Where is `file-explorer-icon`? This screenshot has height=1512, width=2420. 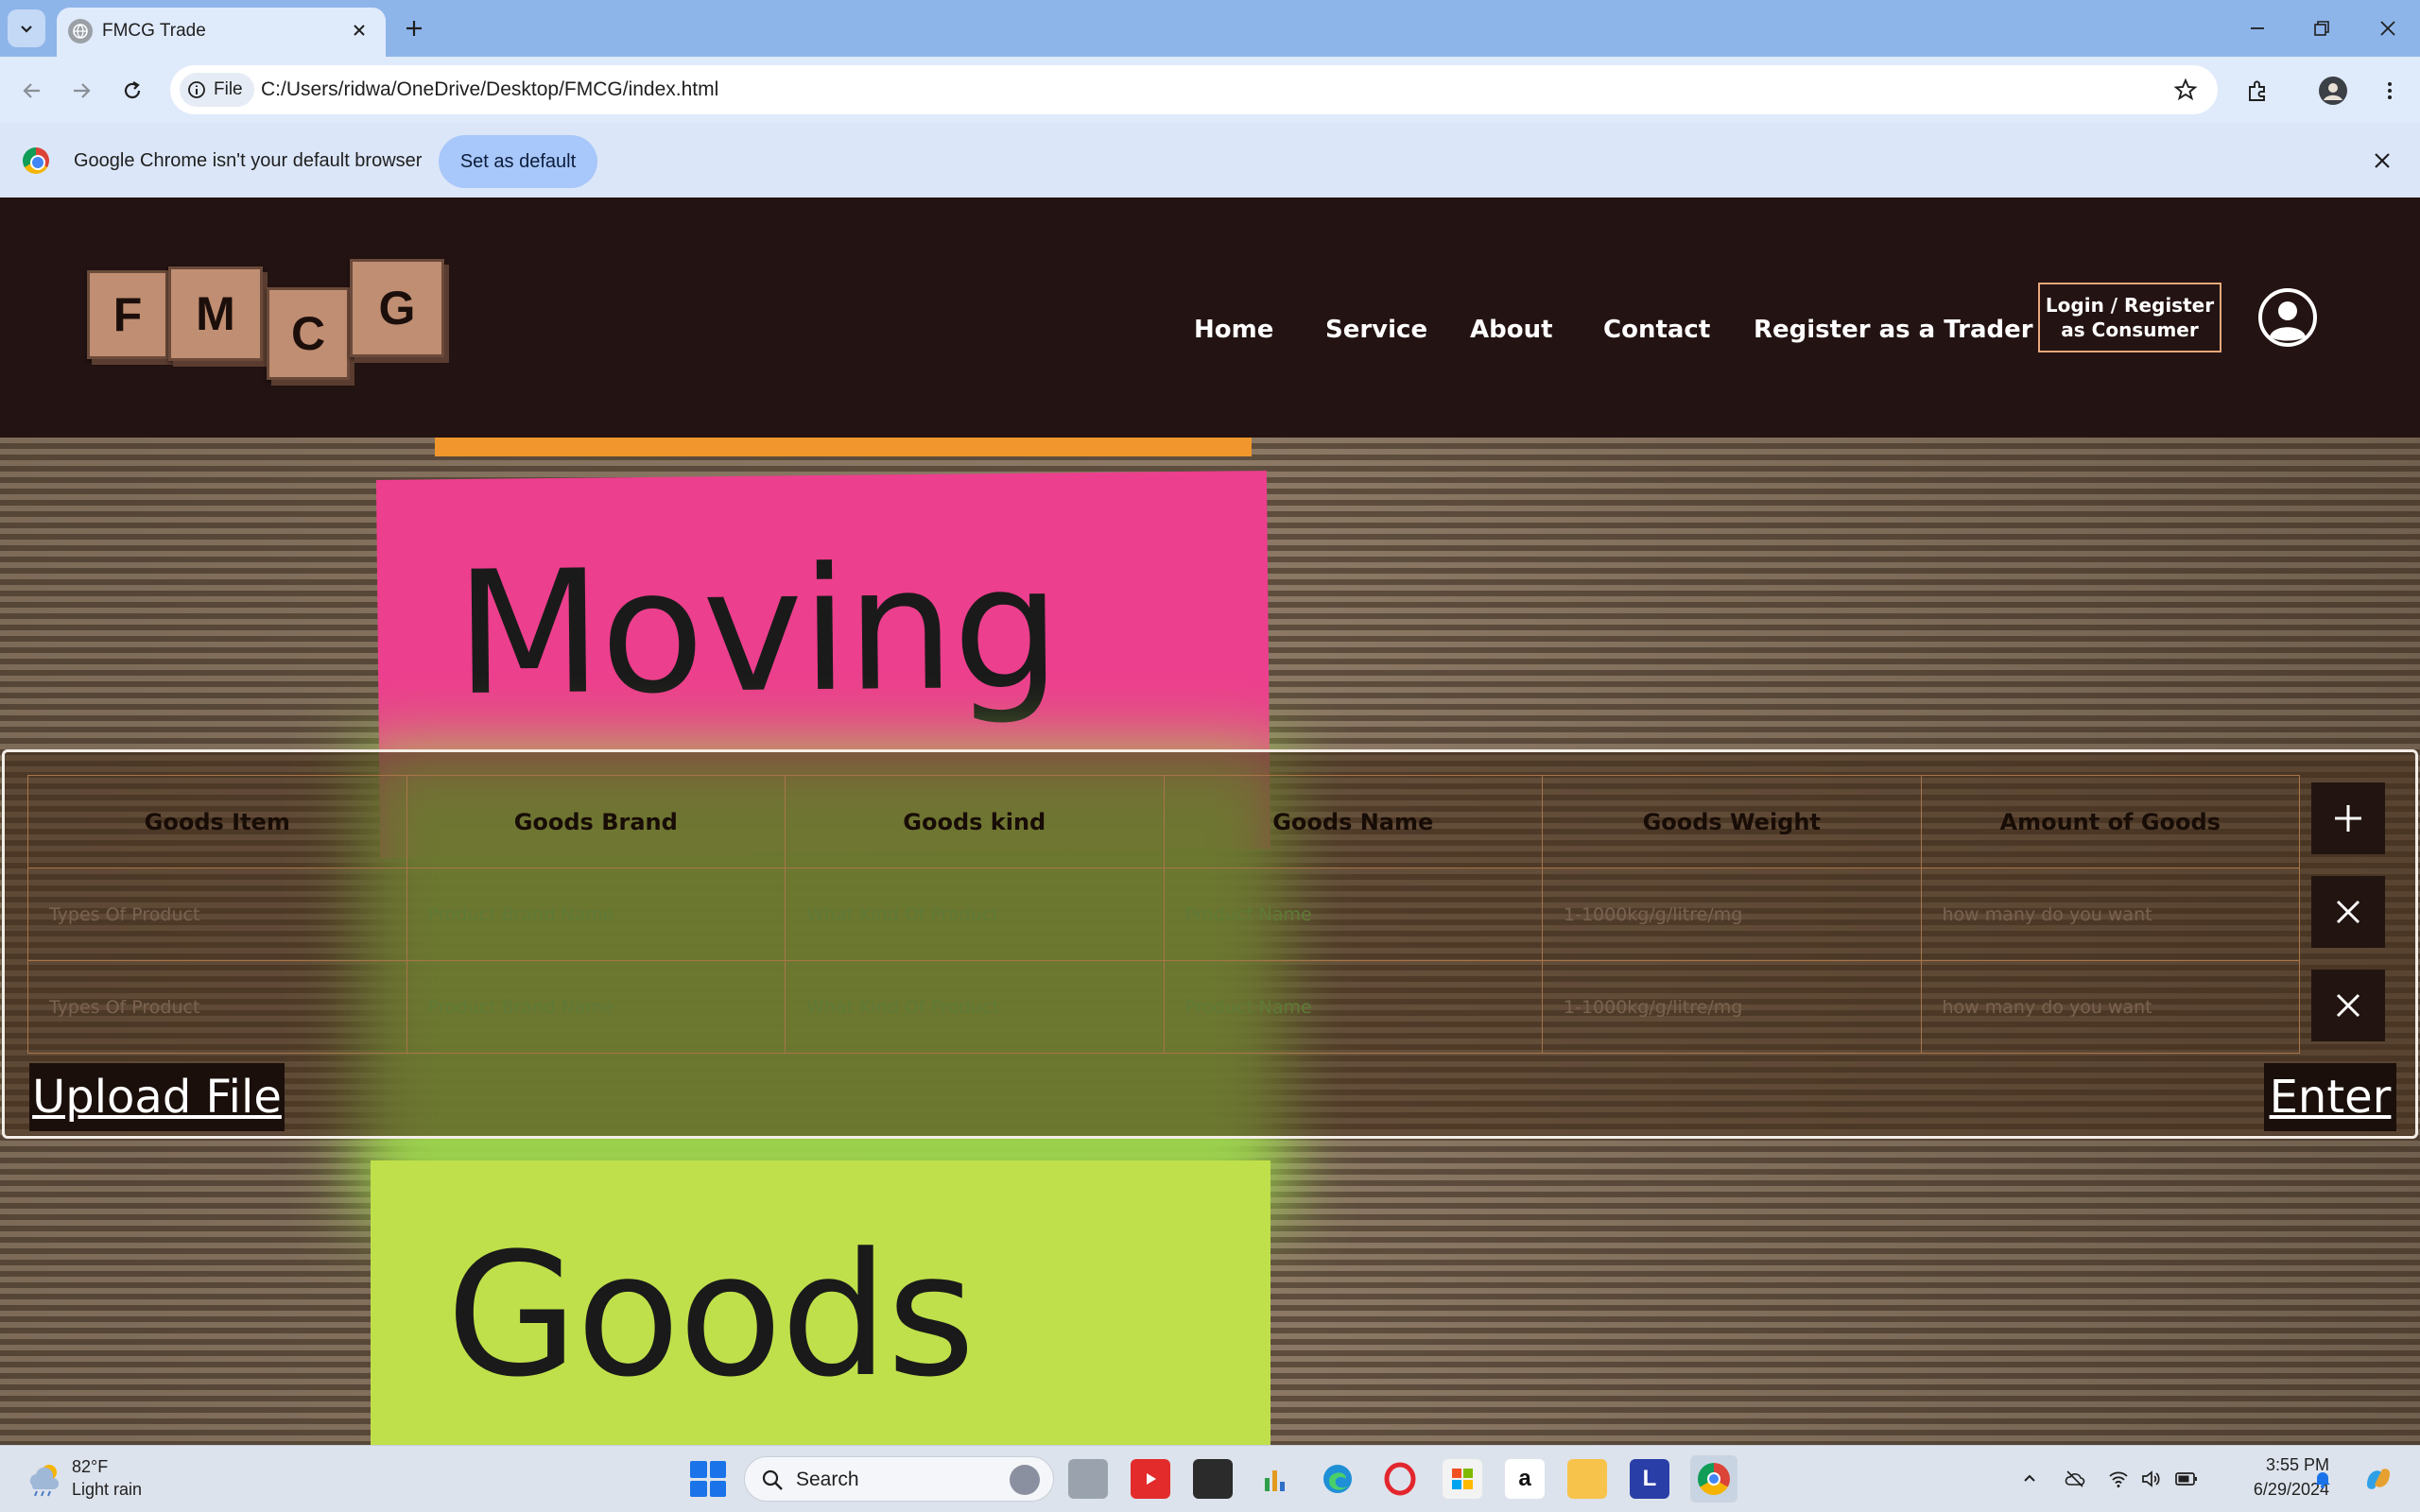 file-explorer-icon is located at coordinates (1587, 1479).